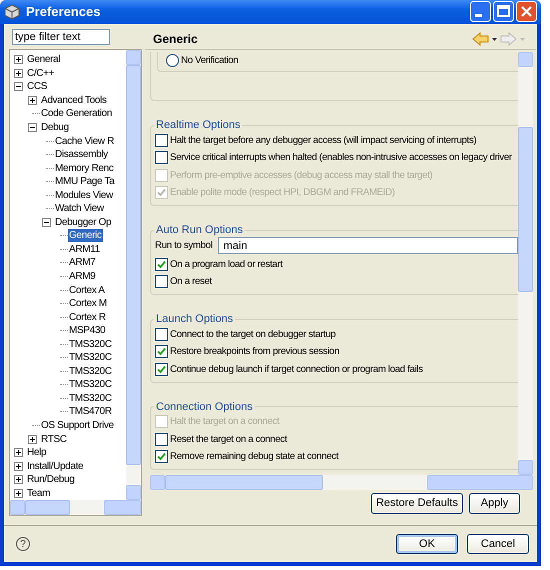 The width and height of the screenshot is (550, 570). I want to click on tree-item: Cortex M, so click(88, 303).